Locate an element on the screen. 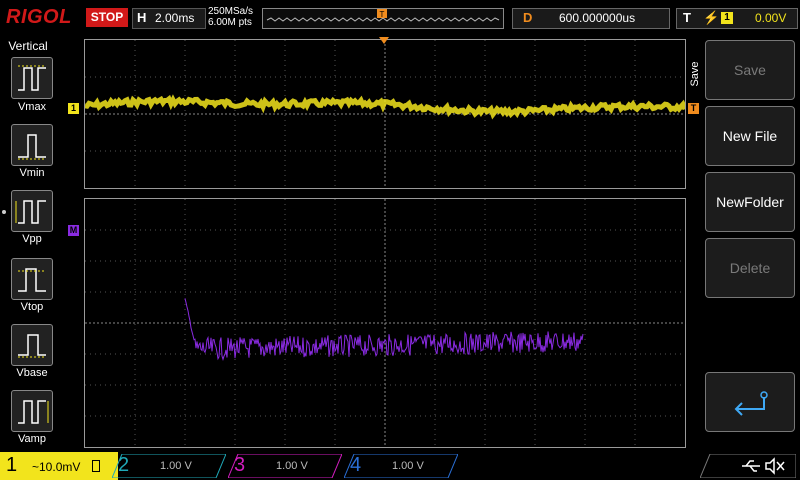  vmin-icon is located at coordinates (32, 147).